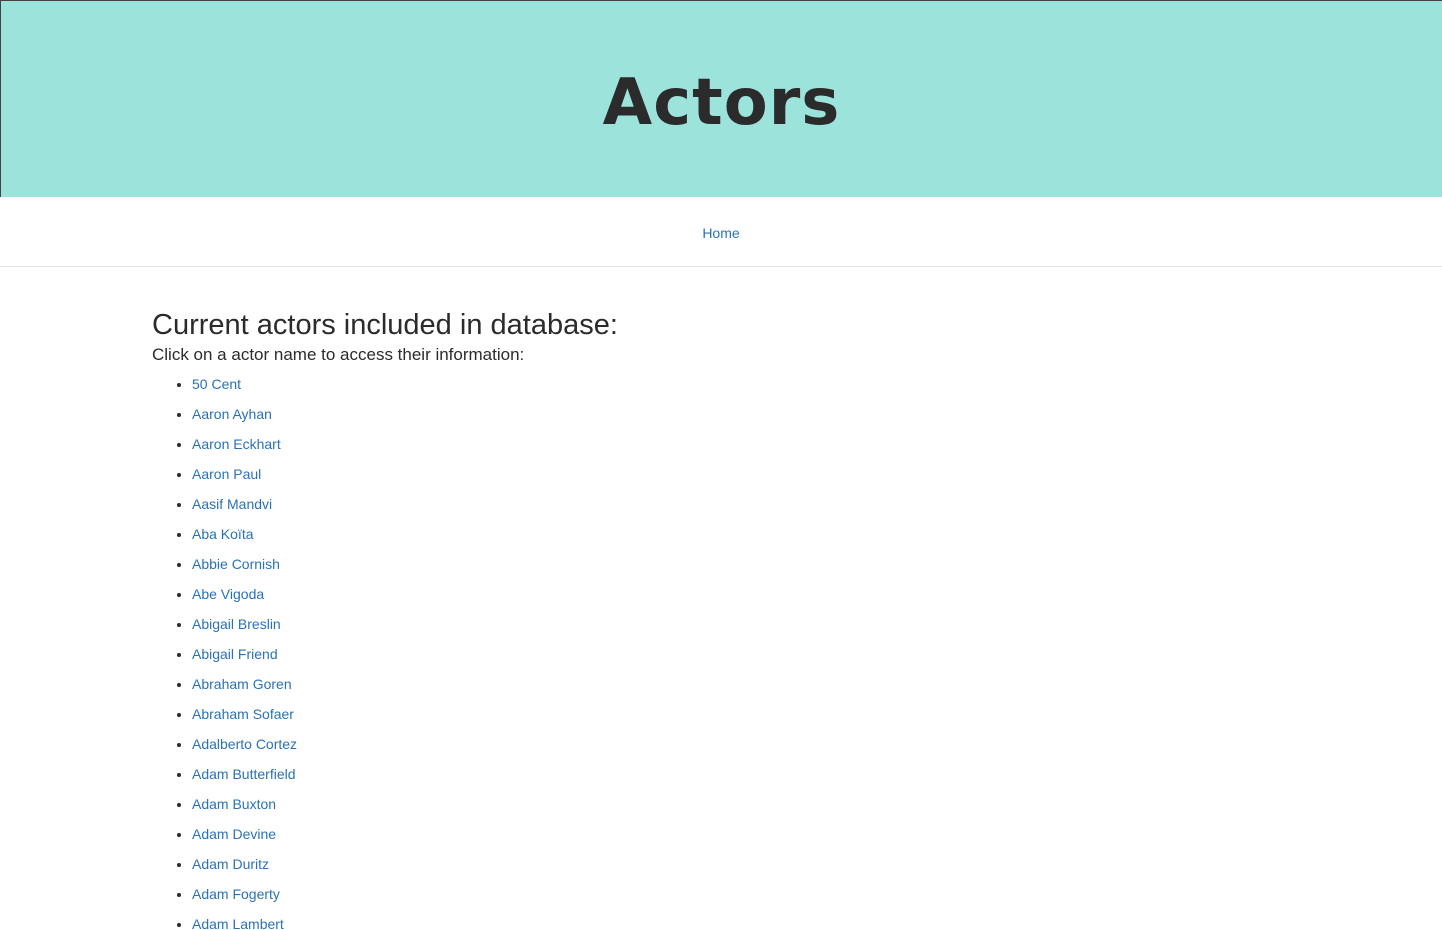 The width and height of the screenshot is (1442, 930). I want to click on list-item: Adam Butterfield, so click(817, 779).